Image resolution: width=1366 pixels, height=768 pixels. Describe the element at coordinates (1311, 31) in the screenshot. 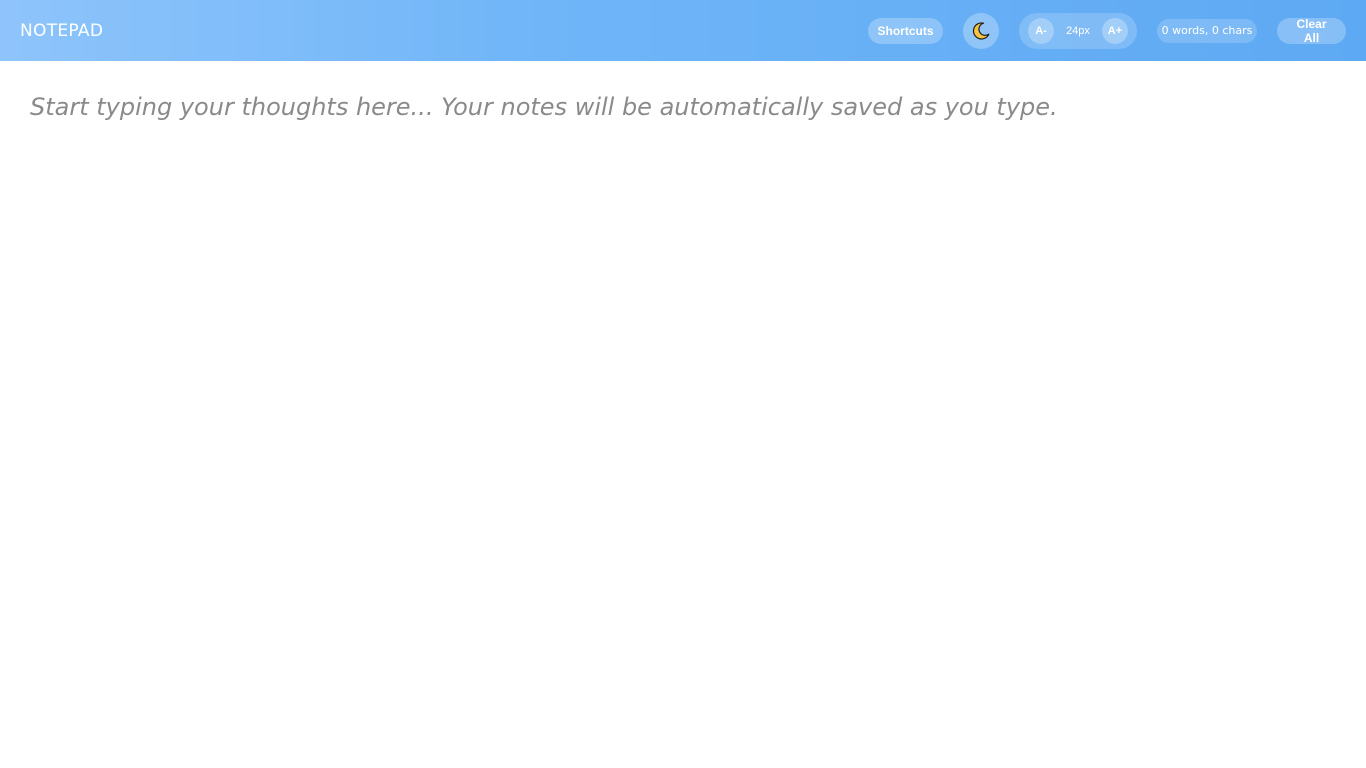

I see `clear-all-button: Clear All` at that location.